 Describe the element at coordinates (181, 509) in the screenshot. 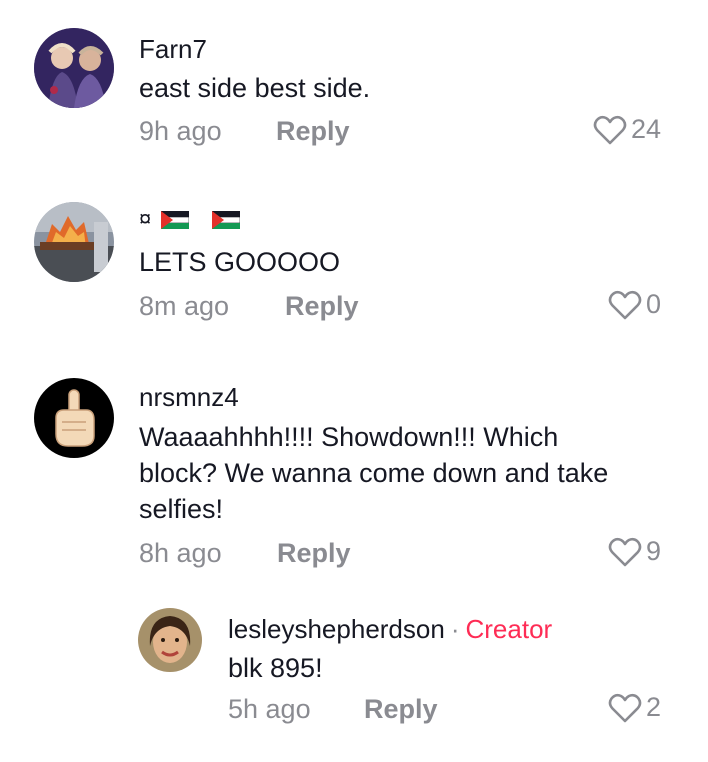

I see `comment-text-line: selfies!` at that location.